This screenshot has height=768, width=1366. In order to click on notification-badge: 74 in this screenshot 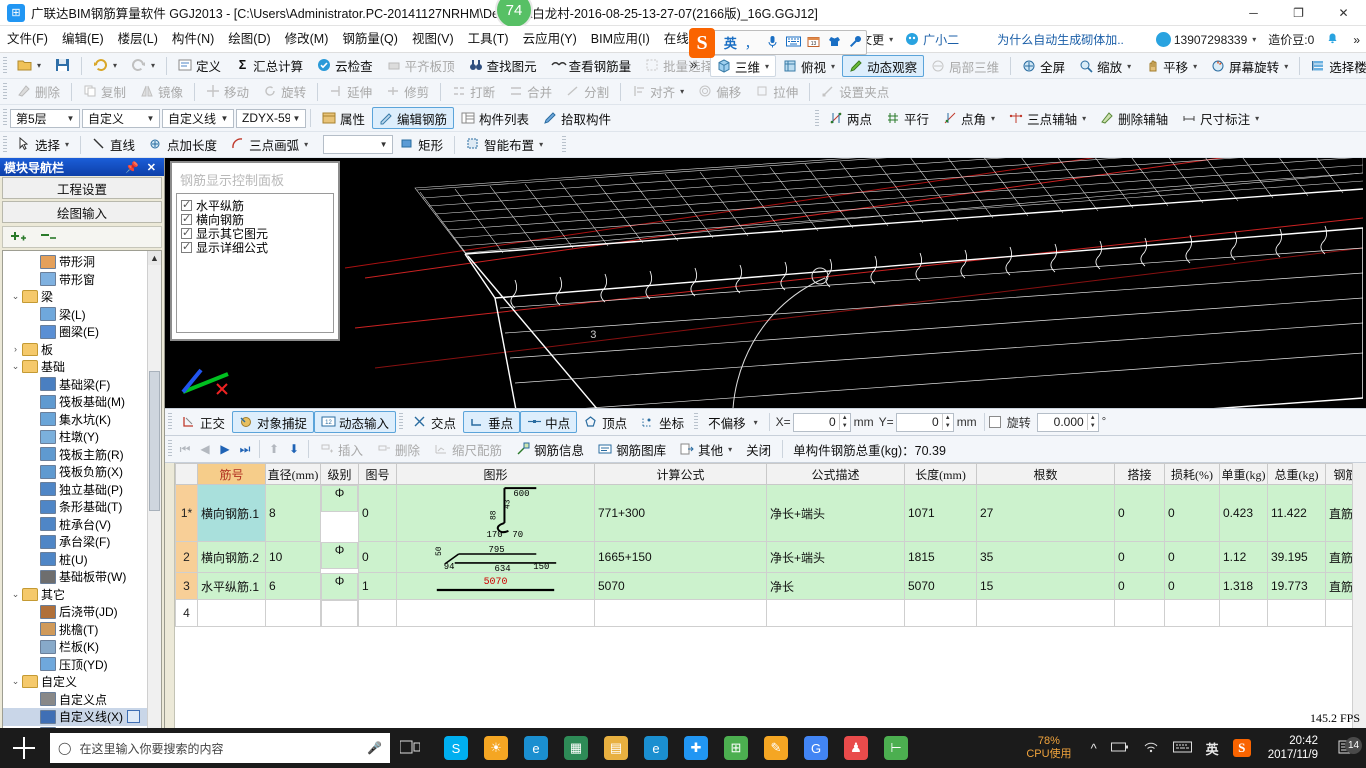, I will do `click(514, 14)`.